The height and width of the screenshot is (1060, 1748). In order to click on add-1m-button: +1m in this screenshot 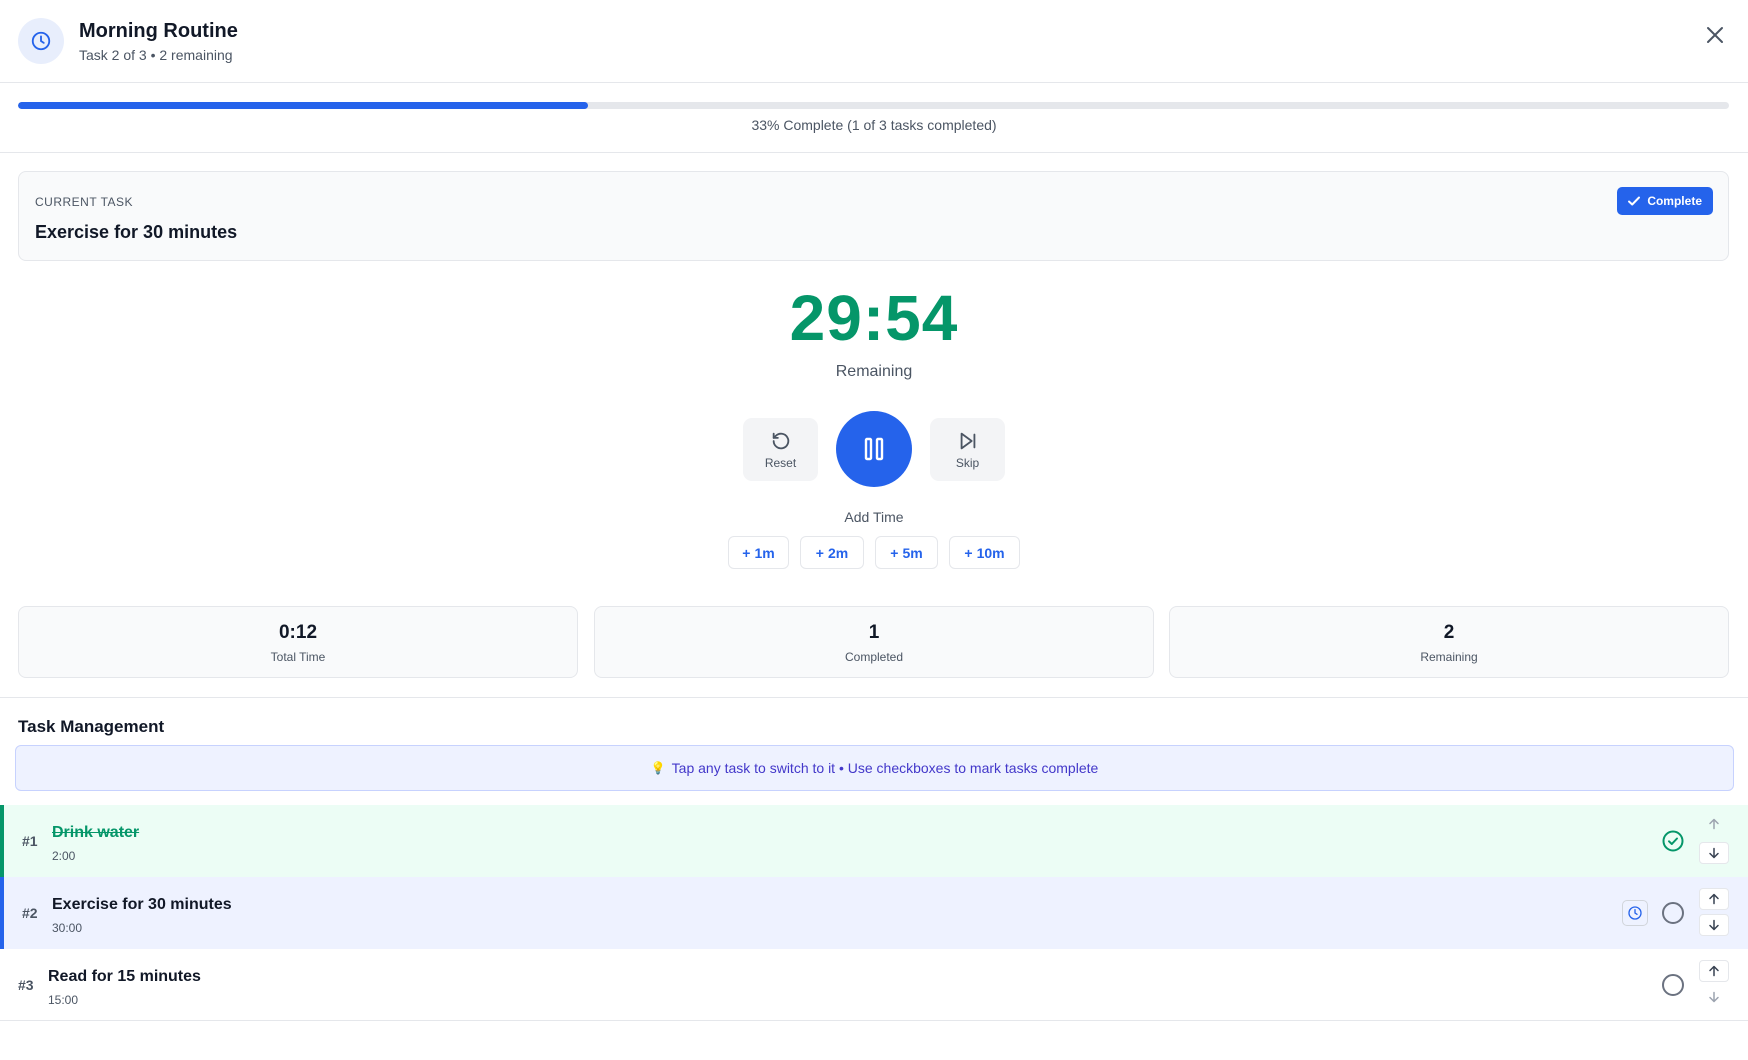, I will do `click(758, 552)`.